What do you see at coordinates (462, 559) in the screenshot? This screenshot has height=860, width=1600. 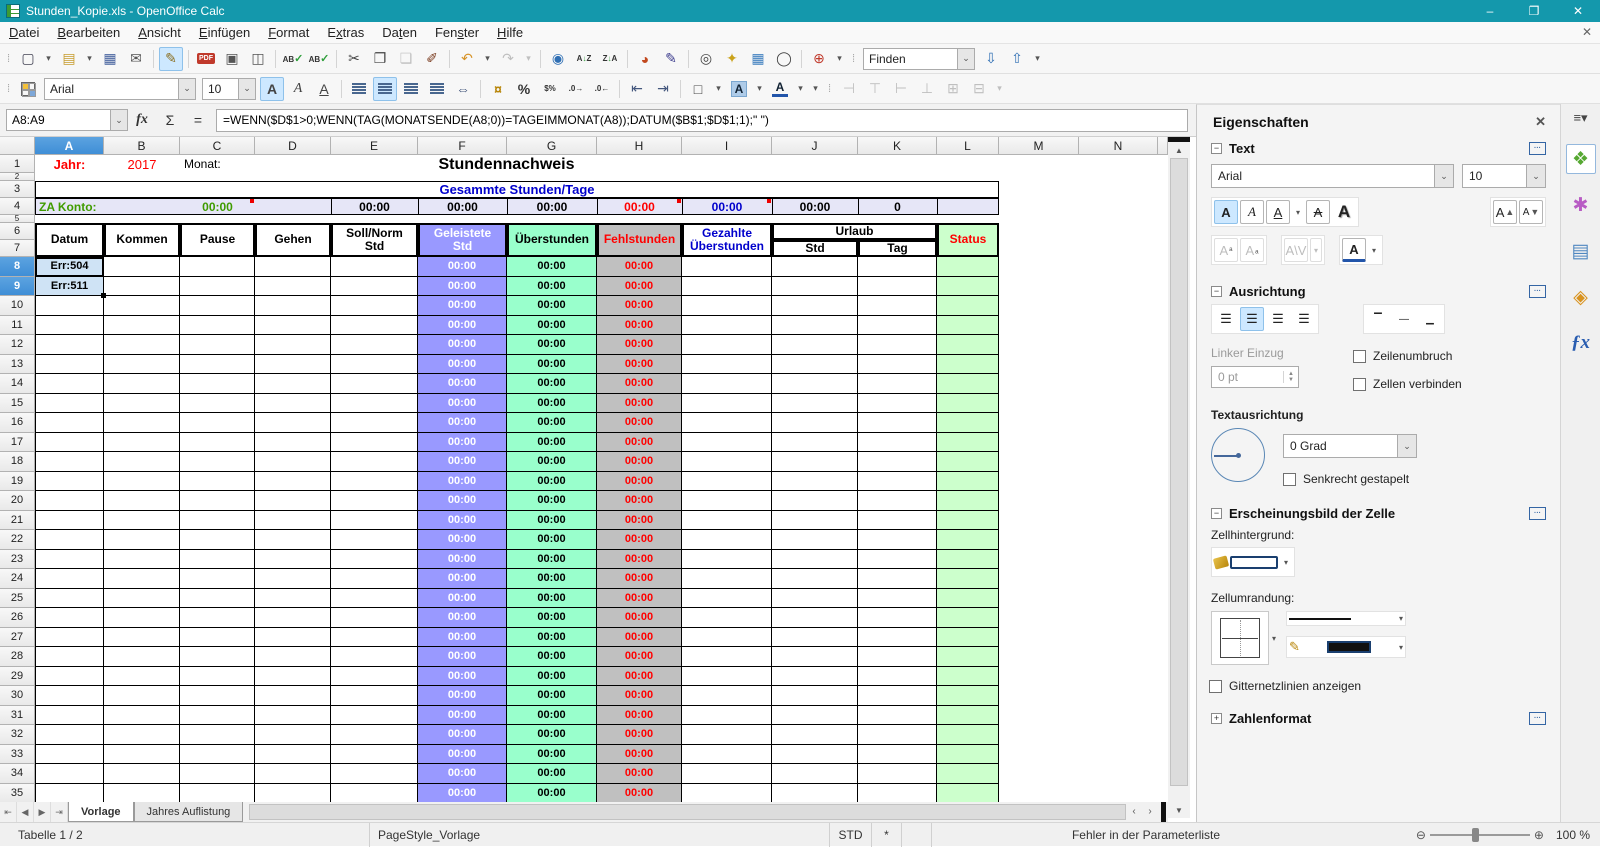 I see `cell-F23: 00:00` at bounding box center [462, 559].